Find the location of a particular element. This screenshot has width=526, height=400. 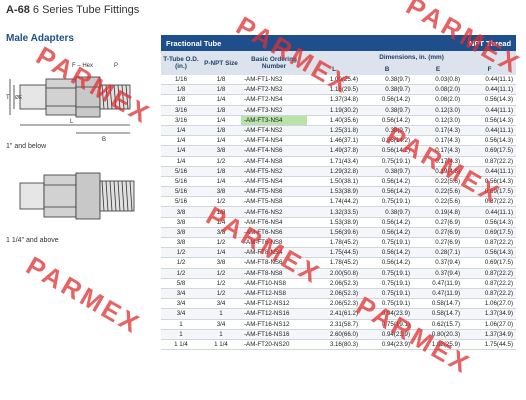

cell-order: -AM-FT4-NS4 is located at coordinates (274, 141).